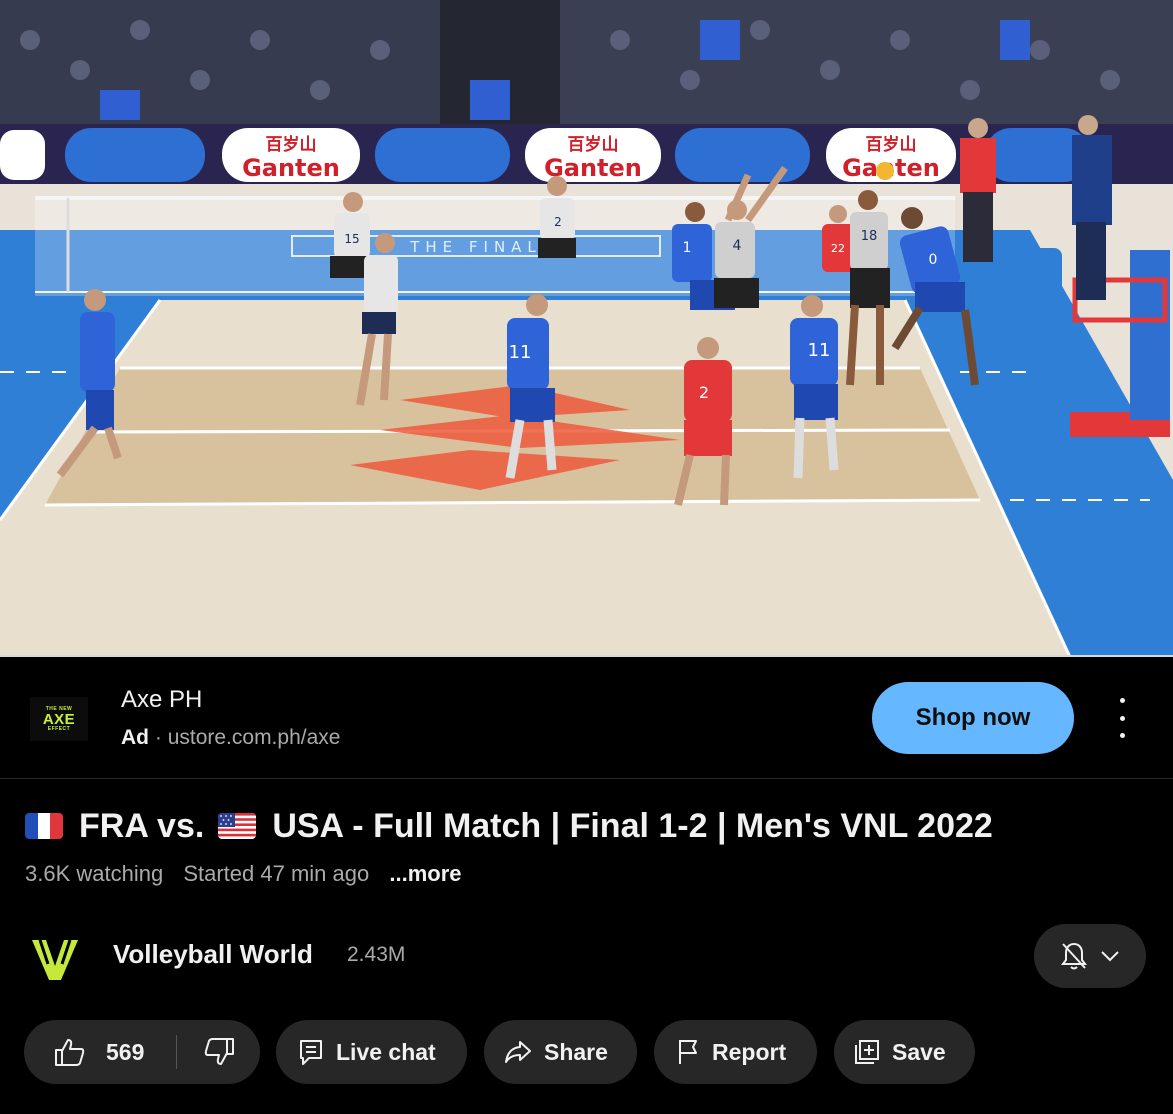 The height and width of the screenshot is (1114, 1173). What do you see at coordinates (737, 246) in the screenshot?
I see `player-number: 4` at bounding box center [737, 246].